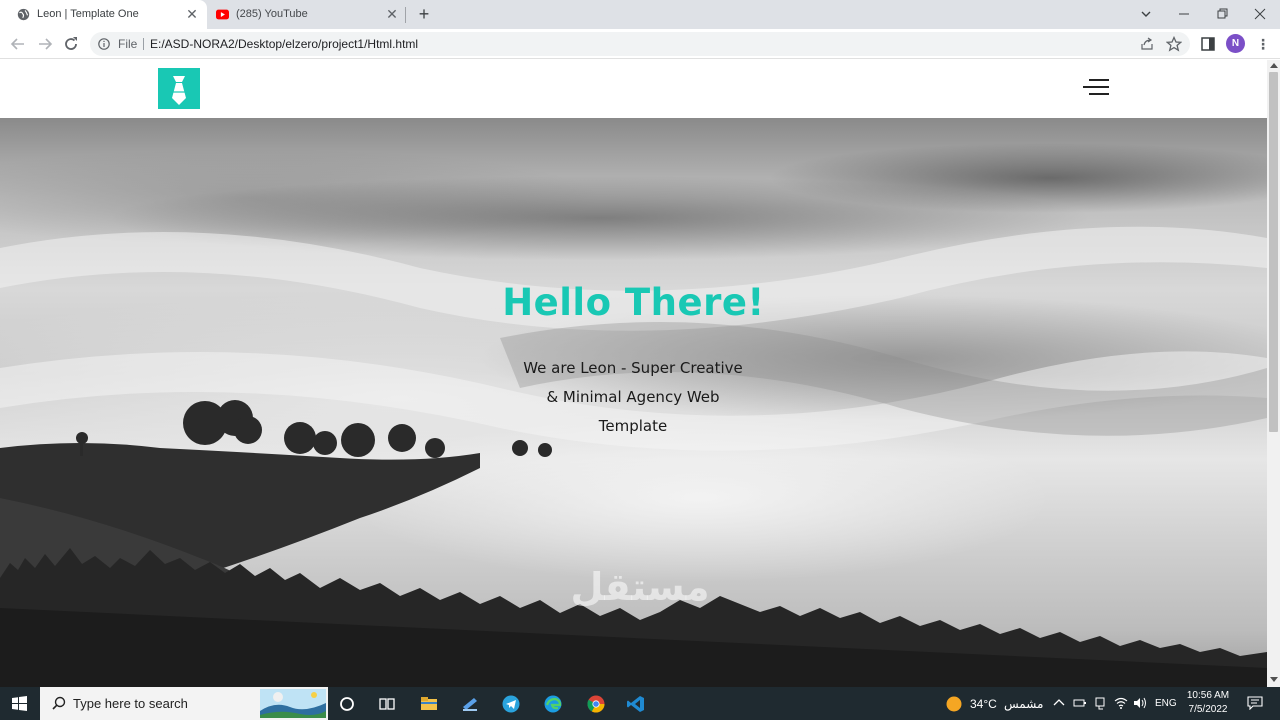 The height and width of the screenshot is (720, 1280). What do you see at coordinates (104, 44) in the screenshot?
I see `info-icon` at bounding box center [104, 44].